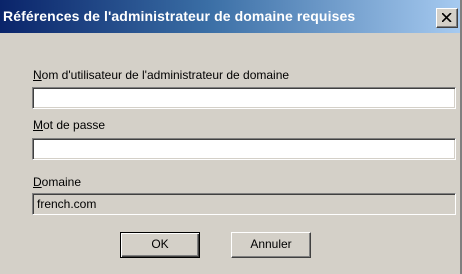 The height and width of the screenshot is (274, 462). Describe the element at coordinates (69, 125) in the screenshot. I see `password-label: Mot de passe` at that location.